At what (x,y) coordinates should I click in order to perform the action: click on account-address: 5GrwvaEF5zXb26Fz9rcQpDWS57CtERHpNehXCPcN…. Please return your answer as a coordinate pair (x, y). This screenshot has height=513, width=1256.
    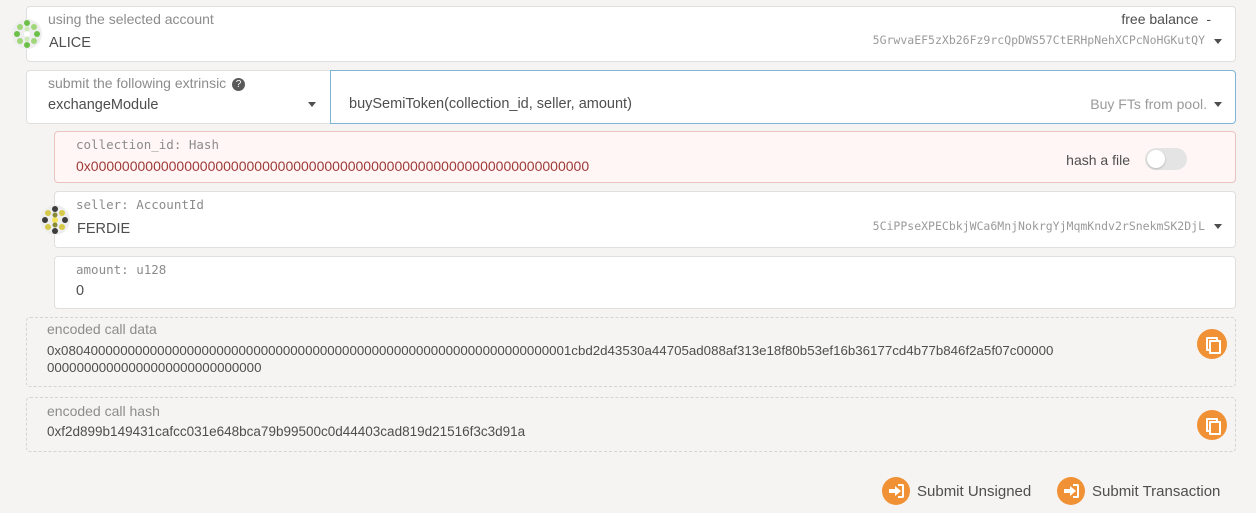
    Looking at the image, I should click on (1038, 40).